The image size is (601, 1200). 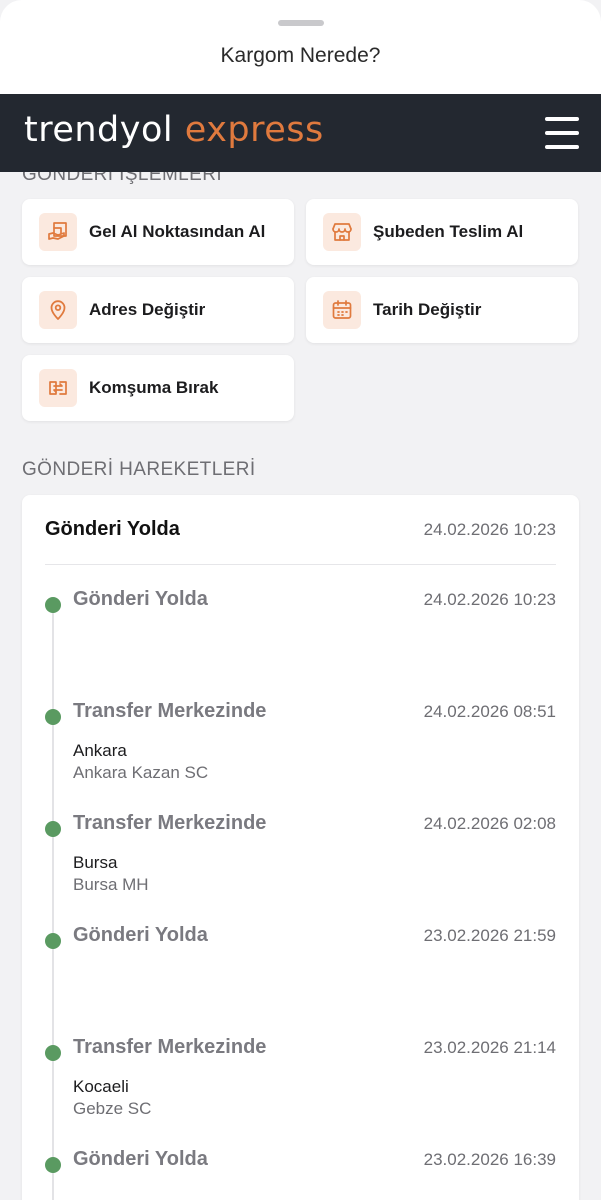 I want to click on sheet-header: Kargom Nerede?, so click(x=300, y=47).